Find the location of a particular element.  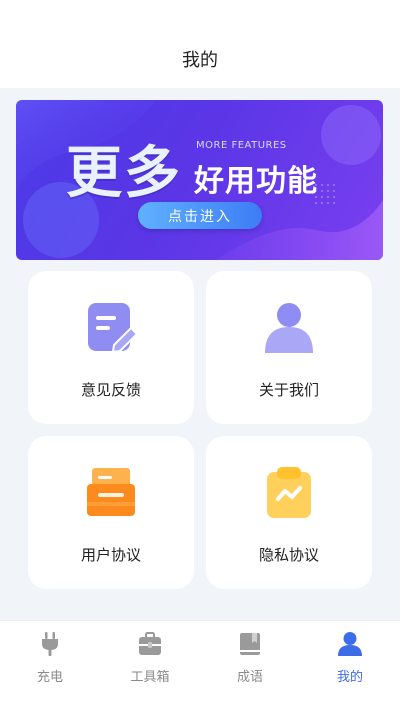

user-agreement-label: 用户协议 is located at coordinates (110, 555).